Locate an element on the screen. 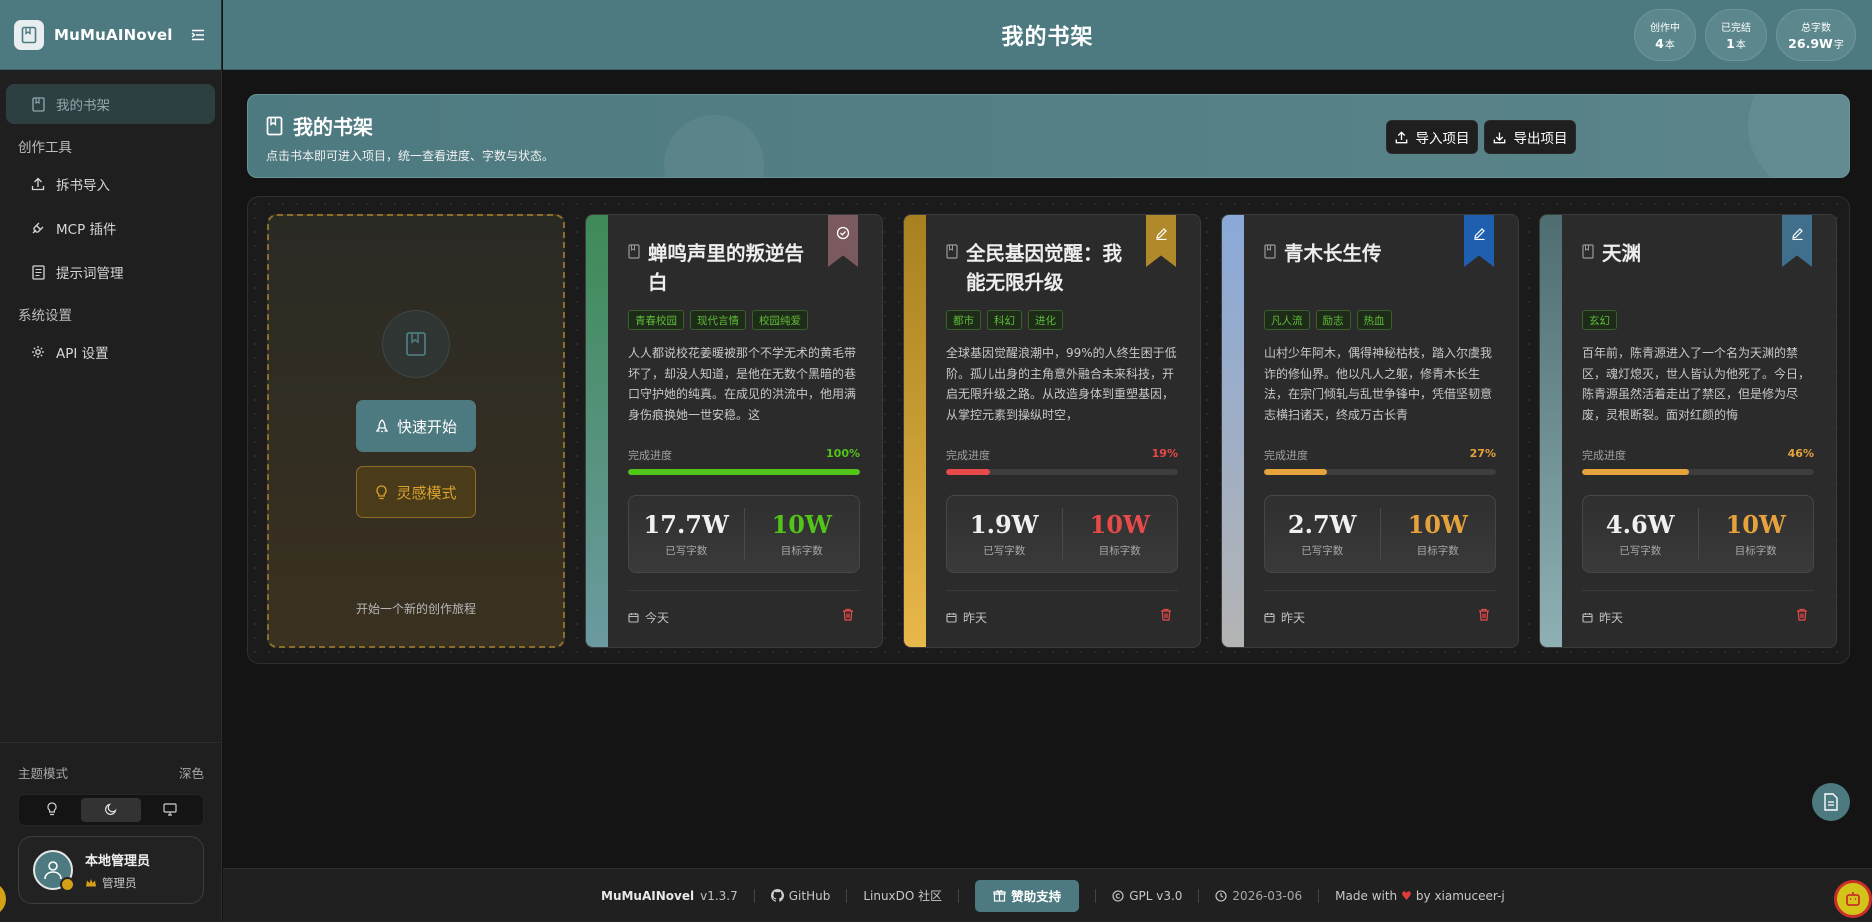 This screenshot has width=1872, height=922. theme-switch is located at coordinates (111, 810).